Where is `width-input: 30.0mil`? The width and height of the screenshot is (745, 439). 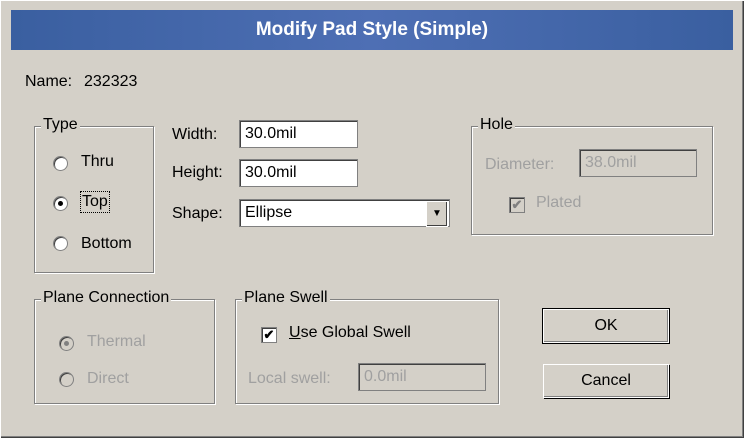
width-input: 30.0mil is located at coordinates (298, 134).